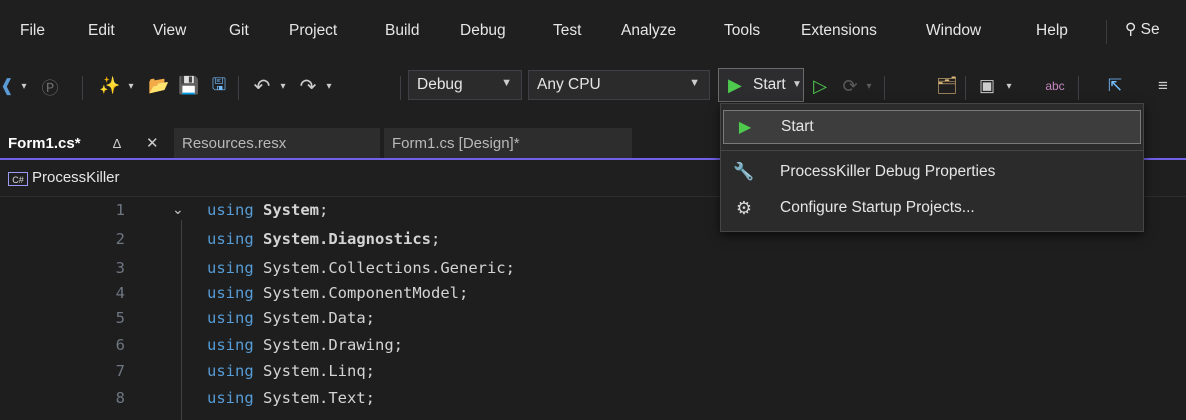 This screenshot has height=420, width=1186. Describe the element at coordinates (314, 318) in the screenshot. I see `namespace: System.Data` at that location.